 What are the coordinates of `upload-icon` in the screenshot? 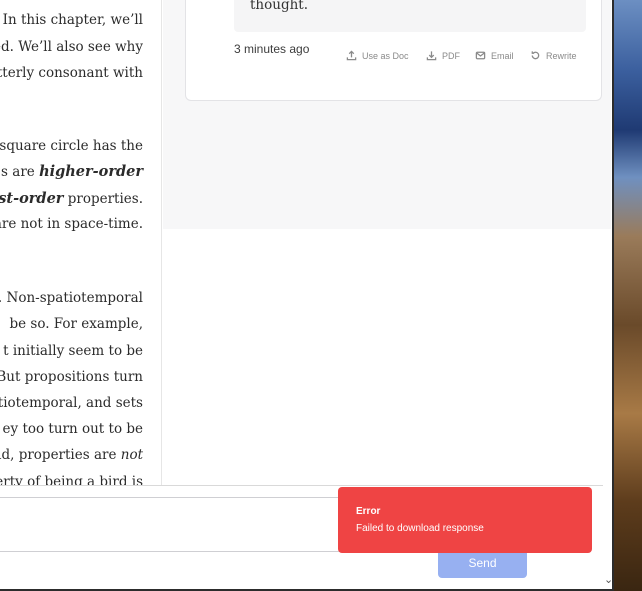 It's located at (351, 55).